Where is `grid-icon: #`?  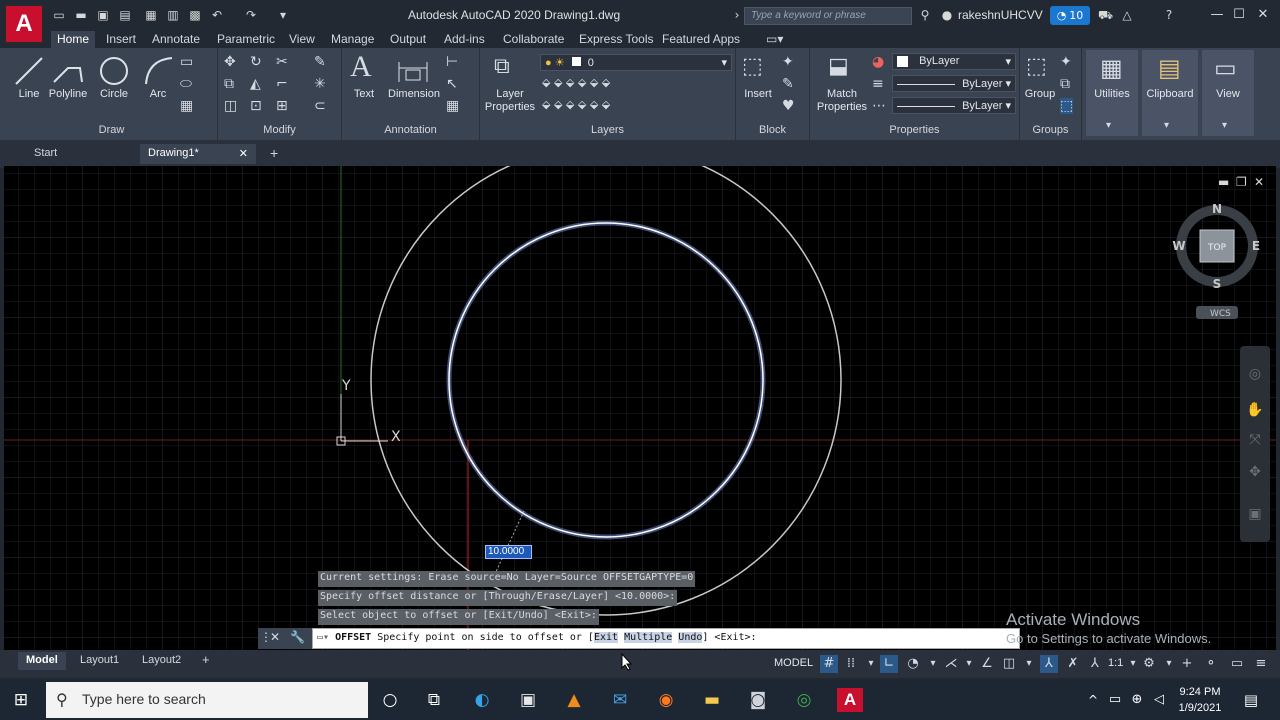 grid-icon: # is located at coordinates (829, 664).